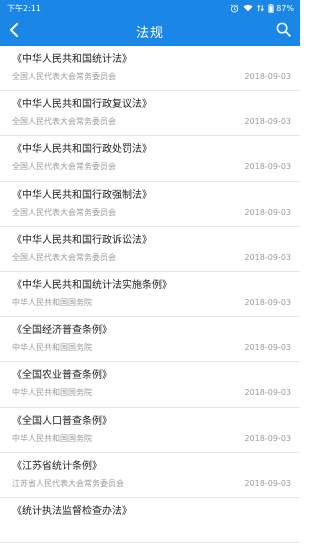 The height and width of the screenshot is (546, 320). Describe the element at coordinates (271, 8) in the screenshot. I see `battery-icon` at that location.